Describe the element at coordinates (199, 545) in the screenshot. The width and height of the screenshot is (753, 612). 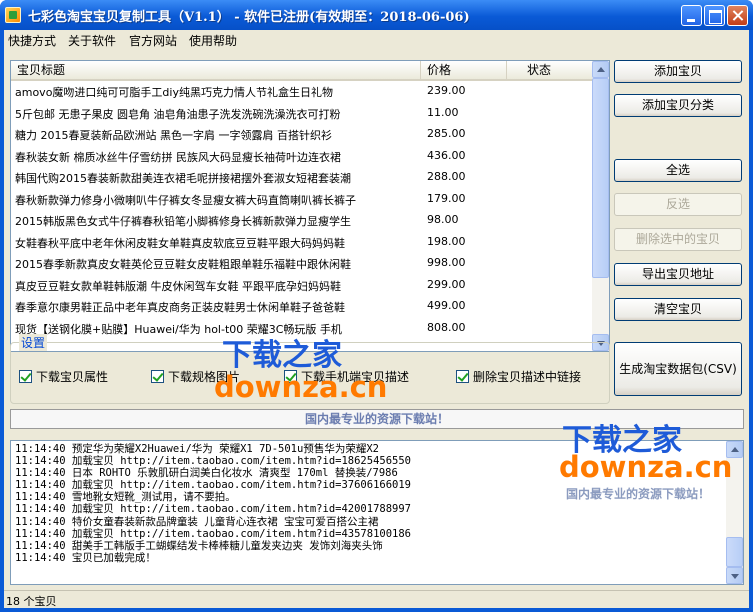
I see `log-line: 11:14:40 甜美手工韩版手工蝴蝶结发卡棒棒糖儿童发夹边夹 发饰刘海夹头饰` at that location.